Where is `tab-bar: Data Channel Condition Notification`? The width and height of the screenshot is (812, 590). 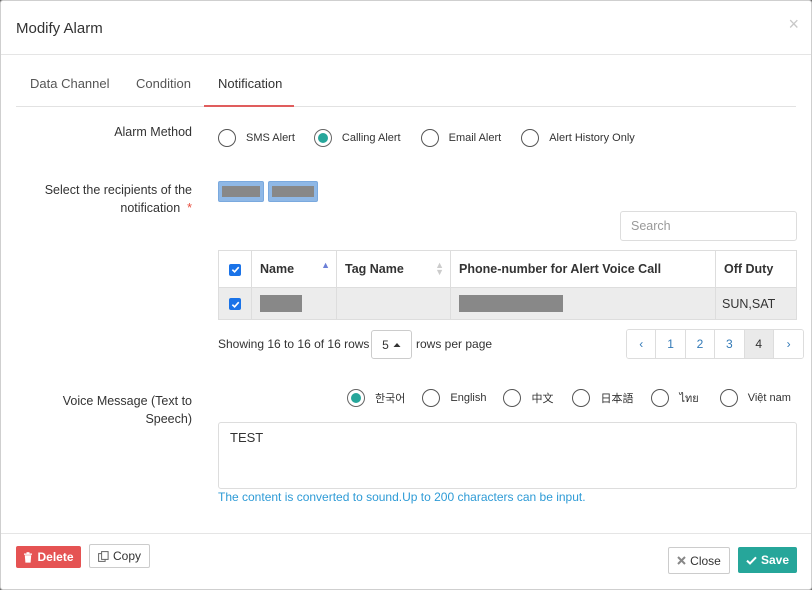 tab-bar: Data Channel Condition Notification is located at coordinates (406, 81).